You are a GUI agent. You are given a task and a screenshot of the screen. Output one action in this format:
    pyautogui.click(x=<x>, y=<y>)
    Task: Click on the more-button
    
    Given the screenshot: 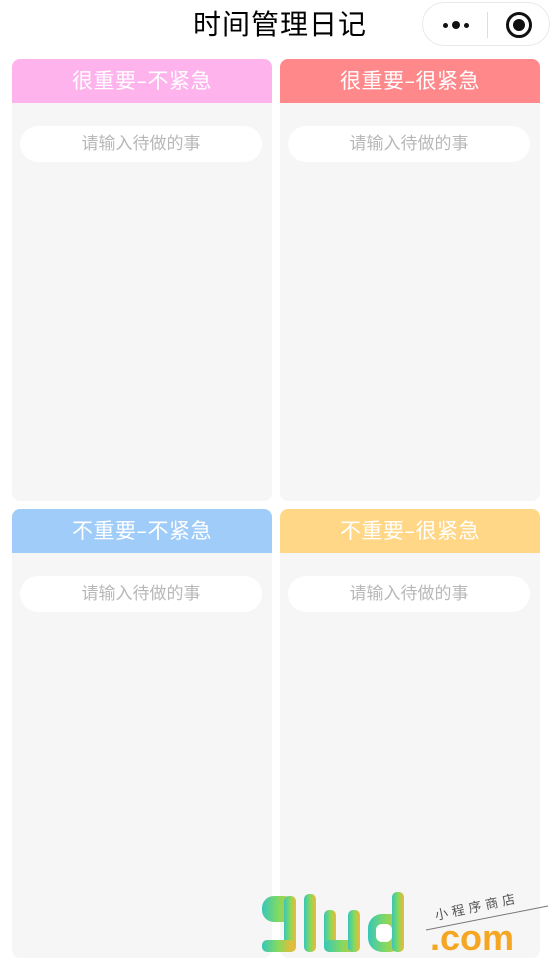 What is the action you would take?
    pyautogui.click(x=455, y=24)
    